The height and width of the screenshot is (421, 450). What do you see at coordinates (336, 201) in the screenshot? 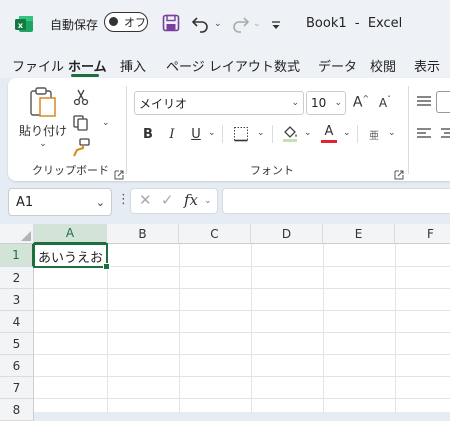
I see `formula-input` at bounding box center [336, 201].